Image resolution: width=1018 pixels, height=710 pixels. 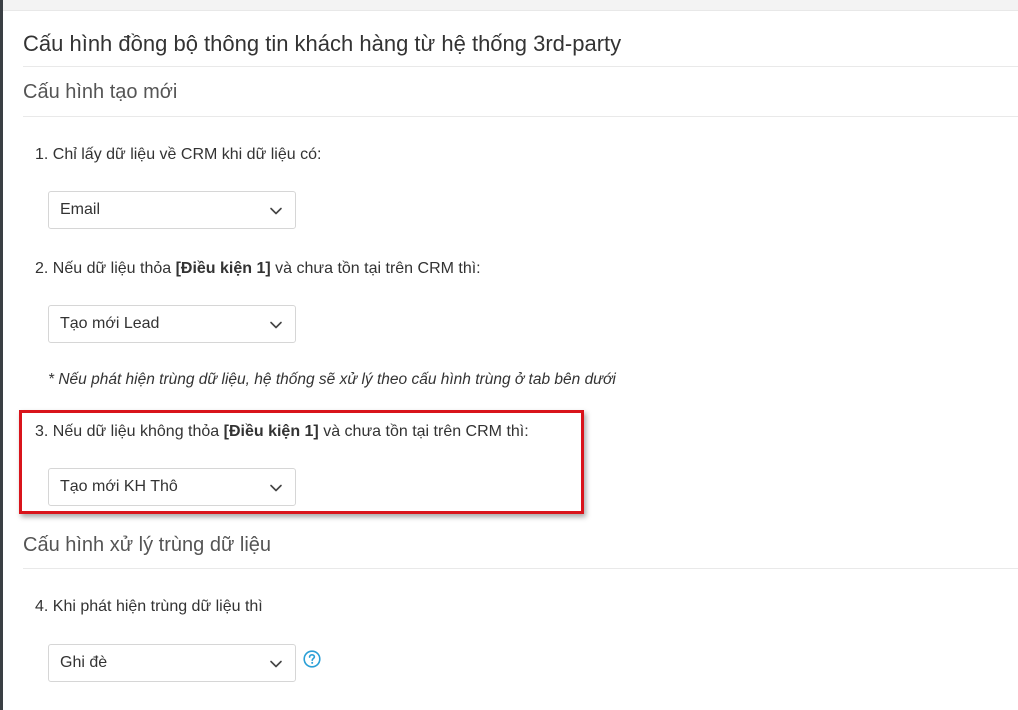 I want to click on q3-label-suffix: và chưa tồn tại trên CRM thì:, so click(x=423, y=431).